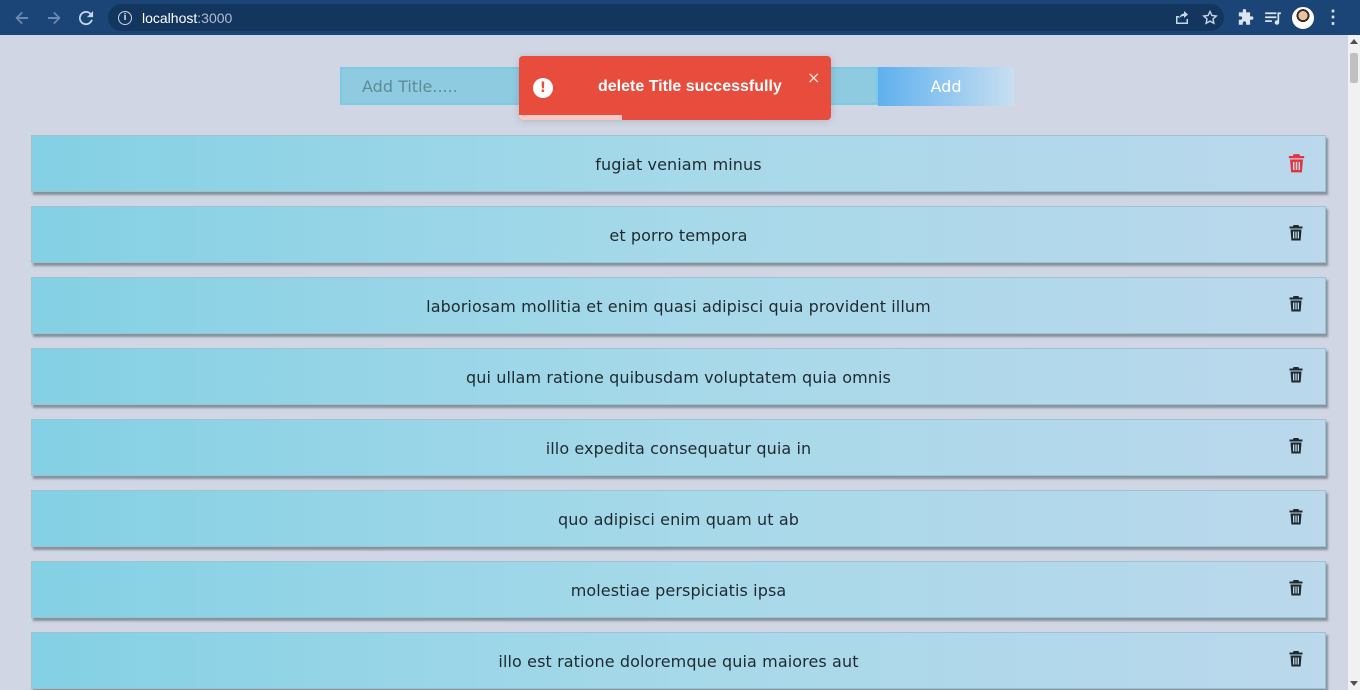  I want to click on reload-icon, so click(86, 17).